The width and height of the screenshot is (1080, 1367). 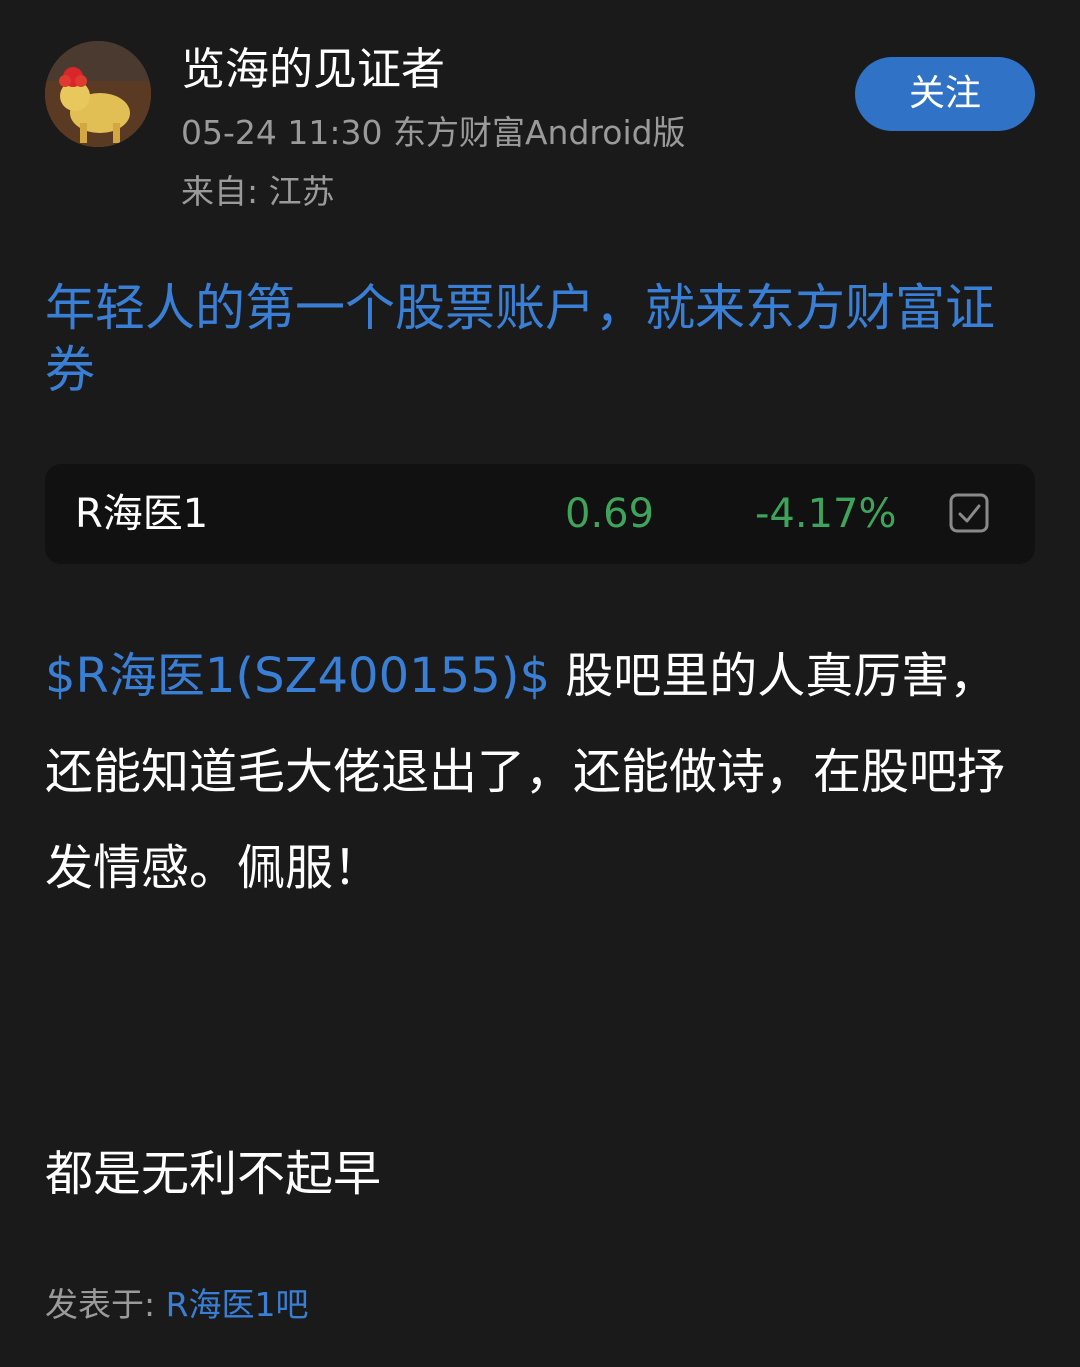 What do you see at coordinates (610, 514) in the screenshot?
I see `stock-price: 0.69` at bounding box center [610, 514].